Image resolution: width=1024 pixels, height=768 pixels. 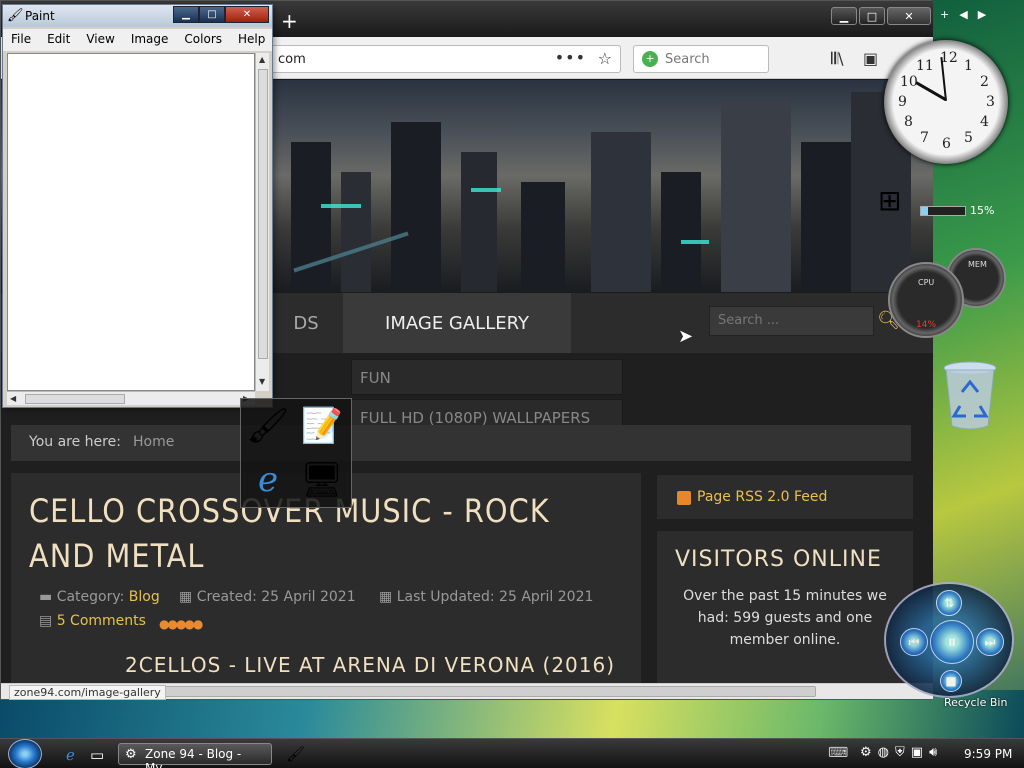 I want to click on system-tray: ⚙ ◍ ⛨ ▣ 🔊︎, so click(x=901, y=752).